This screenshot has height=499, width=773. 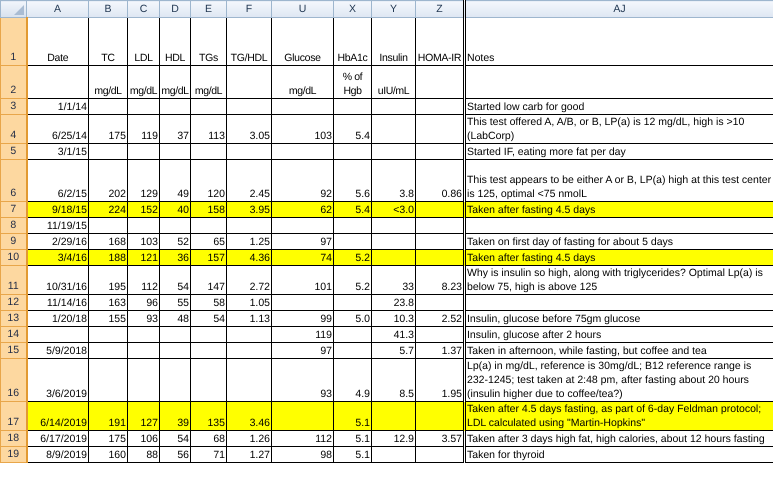 What do you see at coordinates (303, 454) in the screenshot?
I see `table-cell: 98` at bounding box center [303, 454].